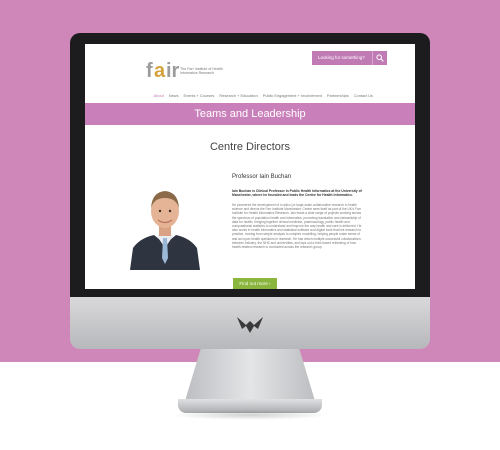 The width and height of the screenshot is (500, 450). What do you see at coordinates (250, 375) in the screenshot?
I see `monitor-stand` at bounding box center [250, 375].